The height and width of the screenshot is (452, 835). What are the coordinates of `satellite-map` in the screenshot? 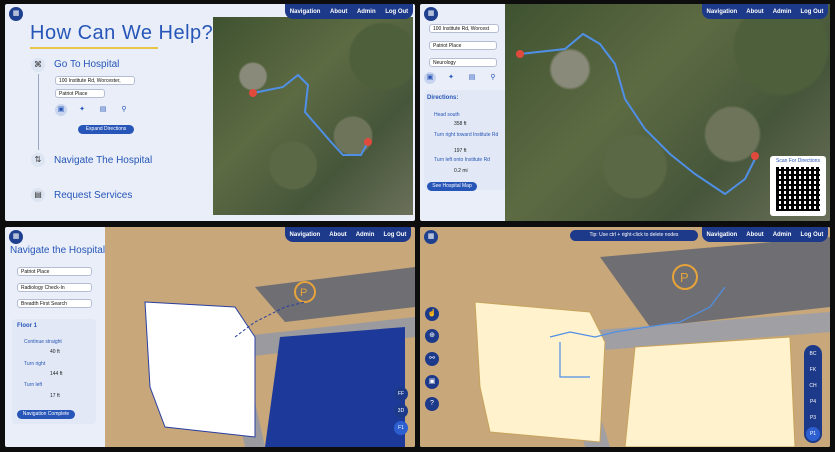 It's located at (313, 116).